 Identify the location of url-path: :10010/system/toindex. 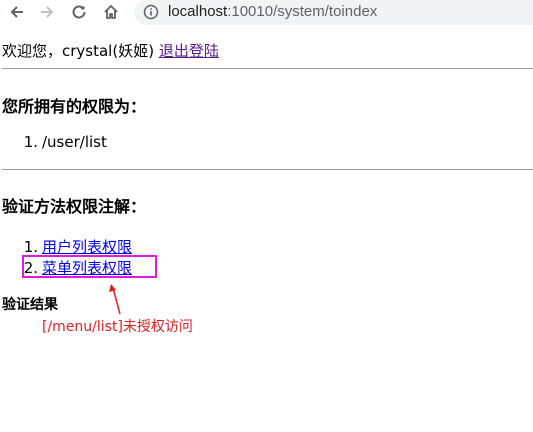
(302, 11).